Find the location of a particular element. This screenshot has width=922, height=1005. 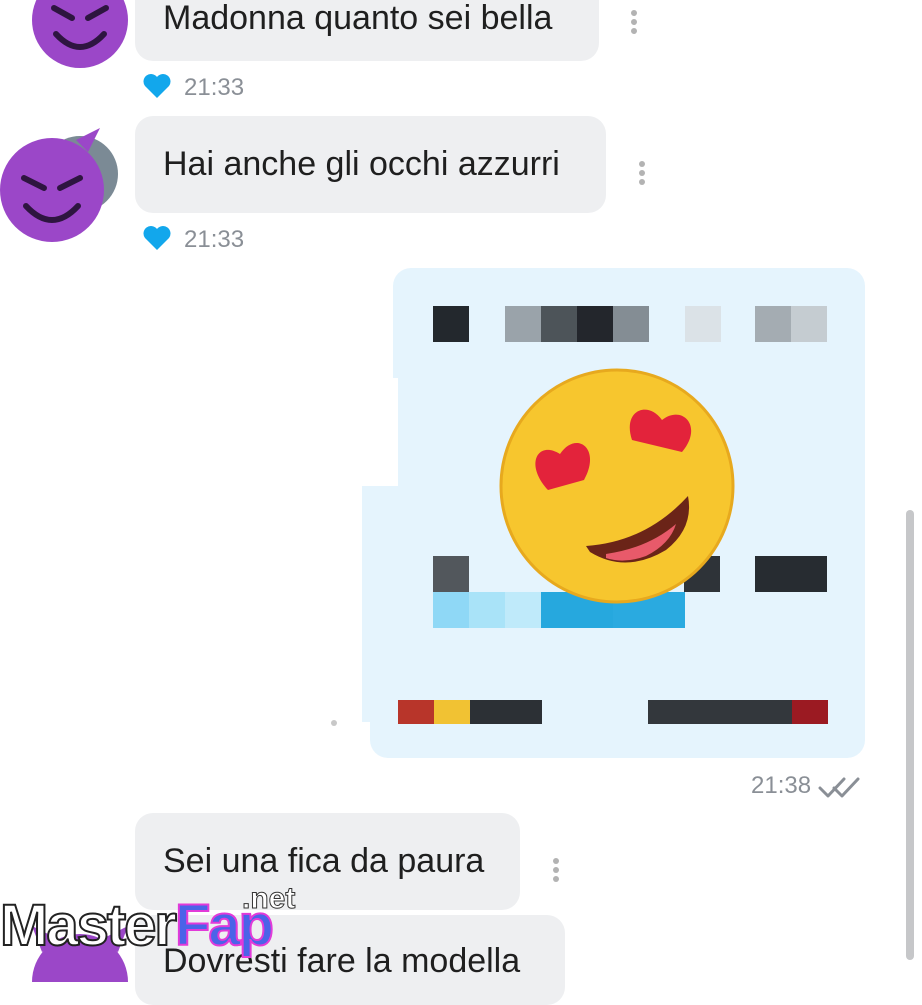

watermark-master: Master is located at coordinates (89, 926).